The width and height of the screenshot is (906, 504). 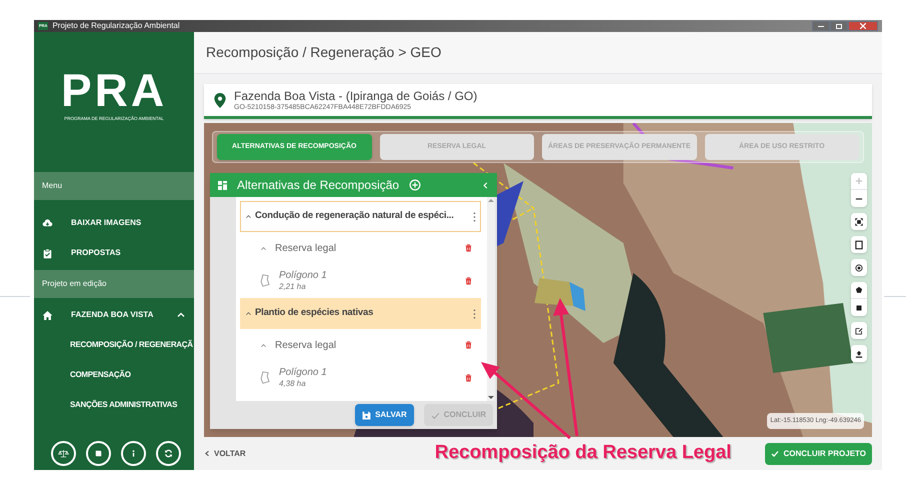 What do you see at coordinates (485, 185) in the screenshot?
I see `collapse-chevron-icon` at bounding box center [485, 185].